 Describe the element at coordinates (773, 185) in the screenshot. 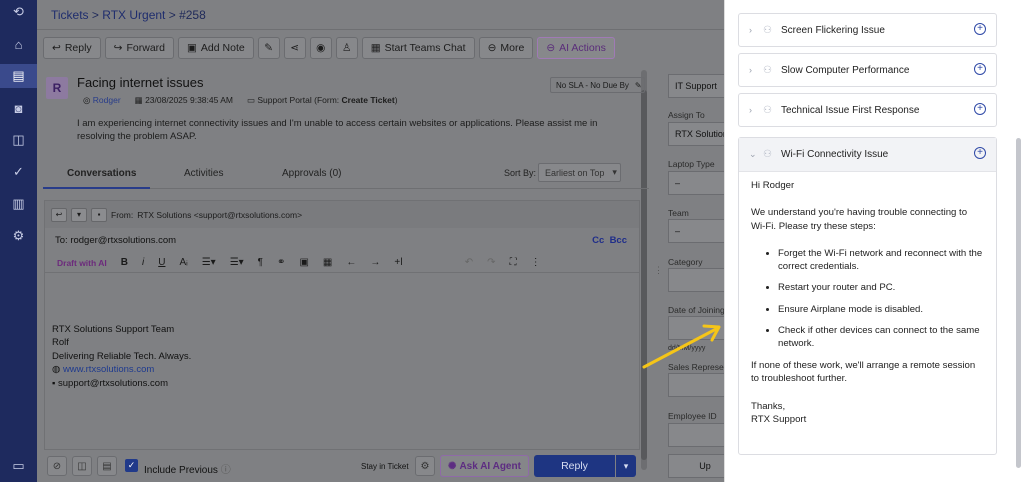

I see `kb-greeting: Hi Rodger` at that location.